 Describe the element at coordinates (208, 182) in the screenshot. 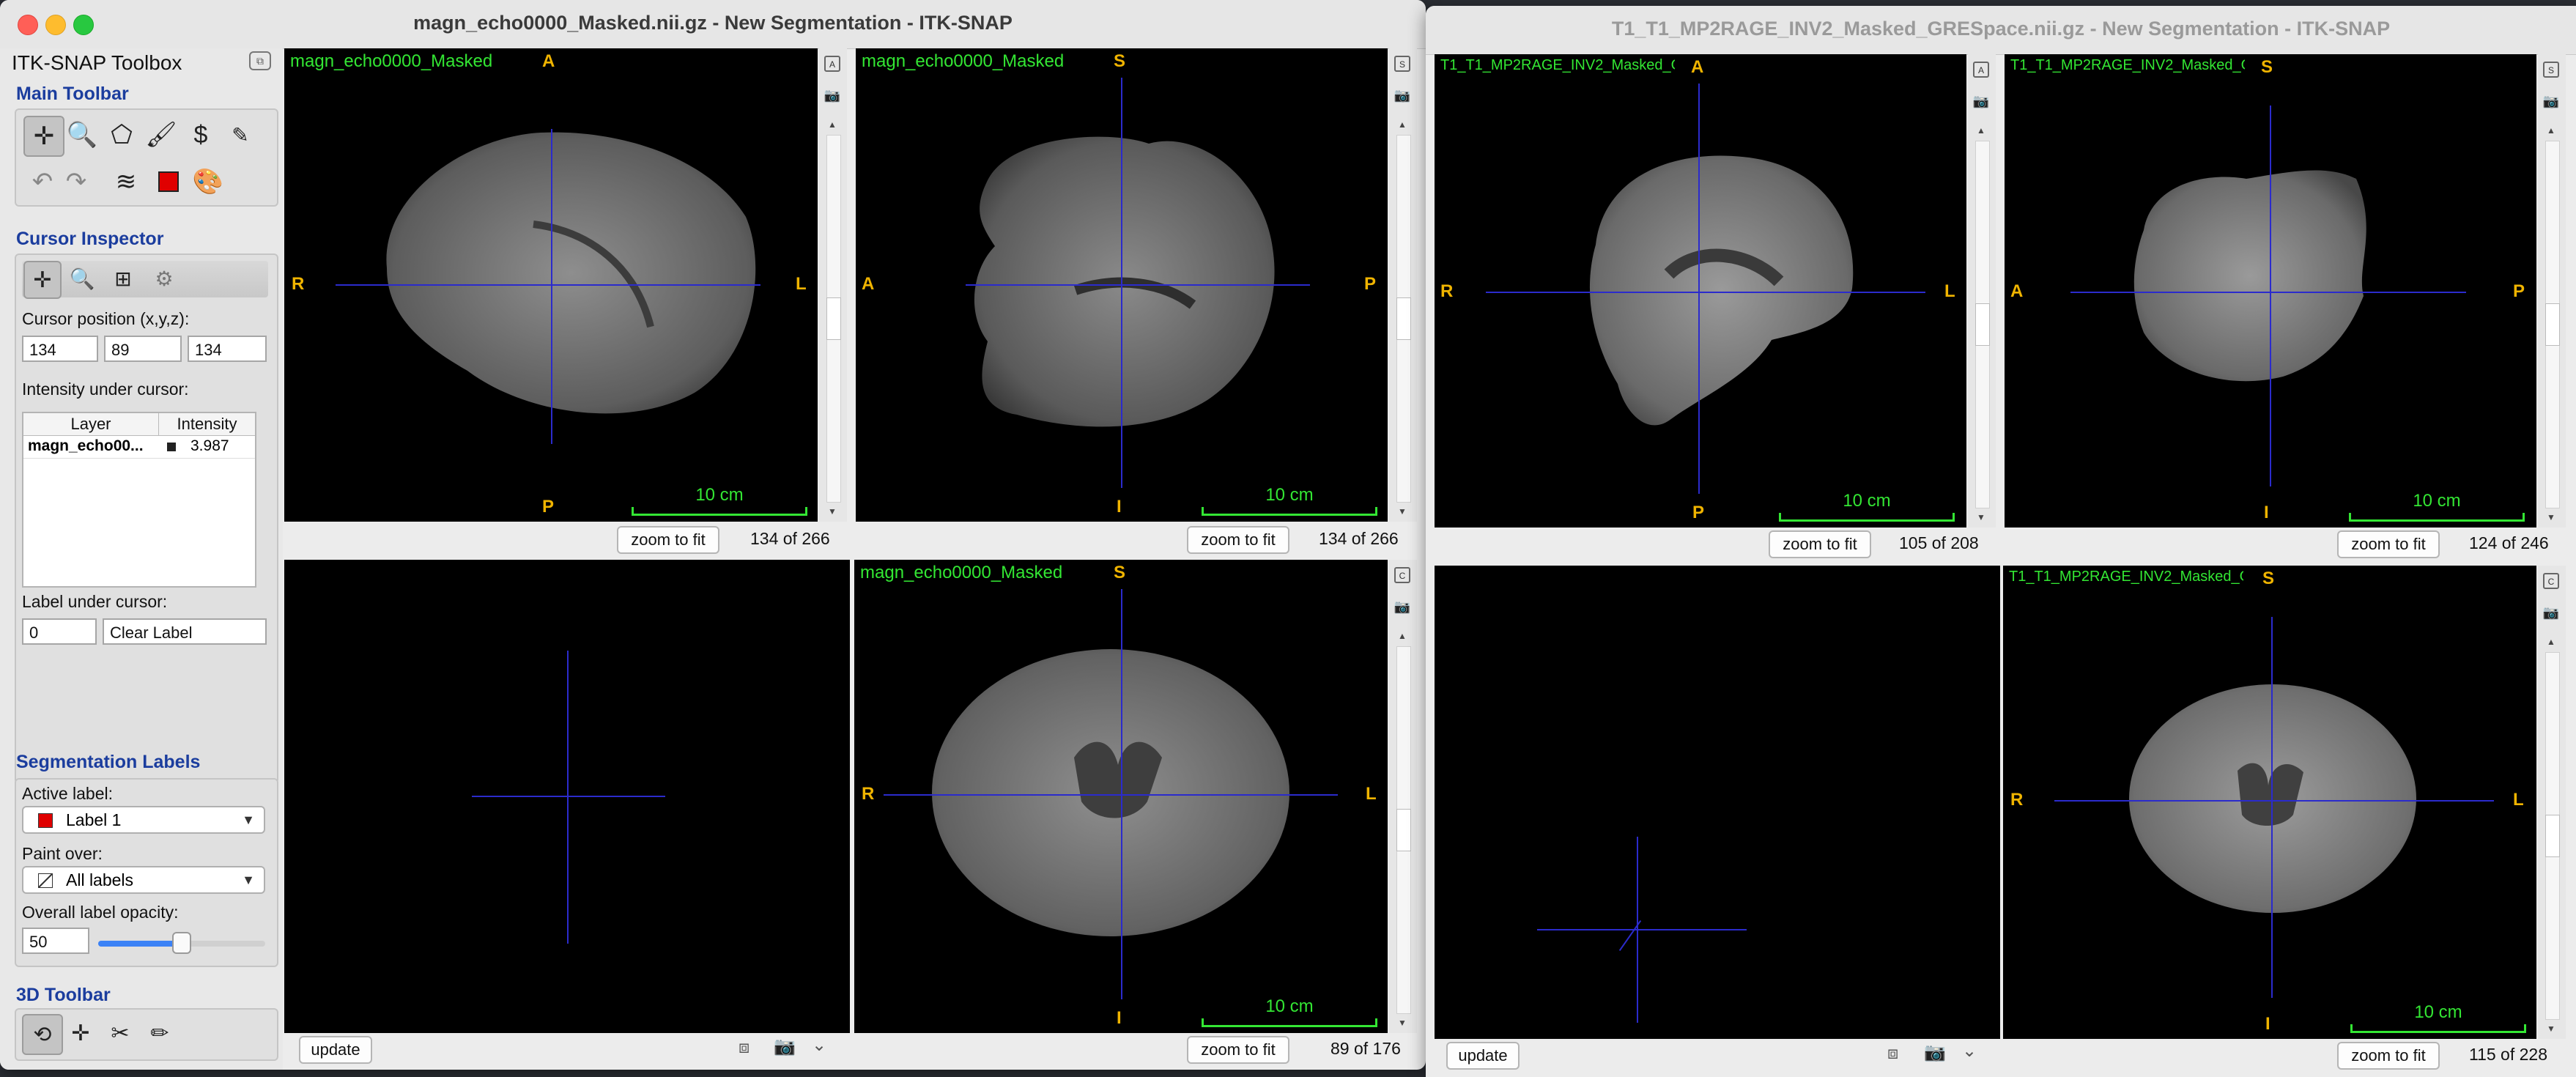

I see `palette-icon: 🎨` at that location.